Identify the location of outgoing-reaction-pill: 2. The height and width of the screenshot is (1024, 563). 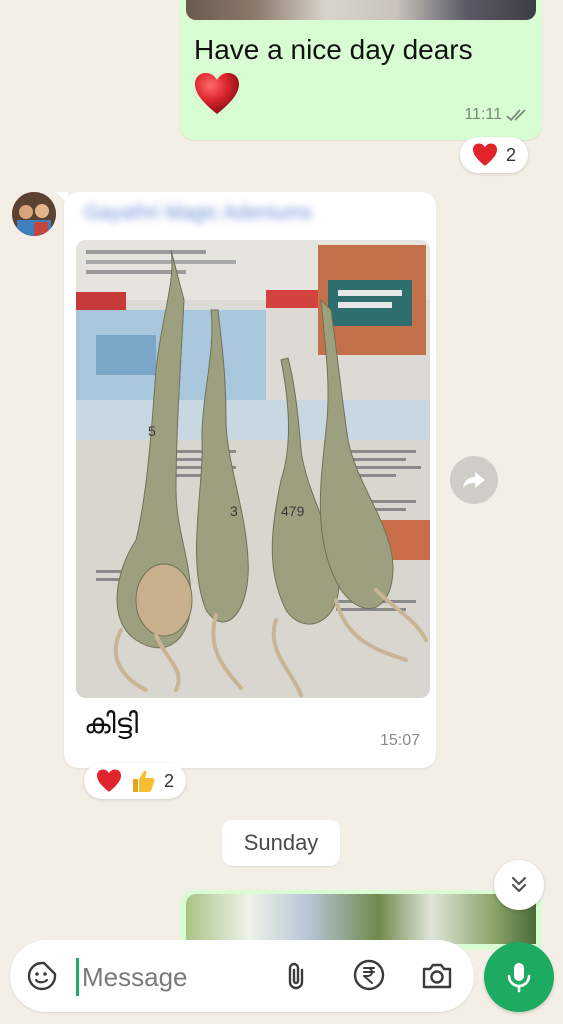
(494, 155).